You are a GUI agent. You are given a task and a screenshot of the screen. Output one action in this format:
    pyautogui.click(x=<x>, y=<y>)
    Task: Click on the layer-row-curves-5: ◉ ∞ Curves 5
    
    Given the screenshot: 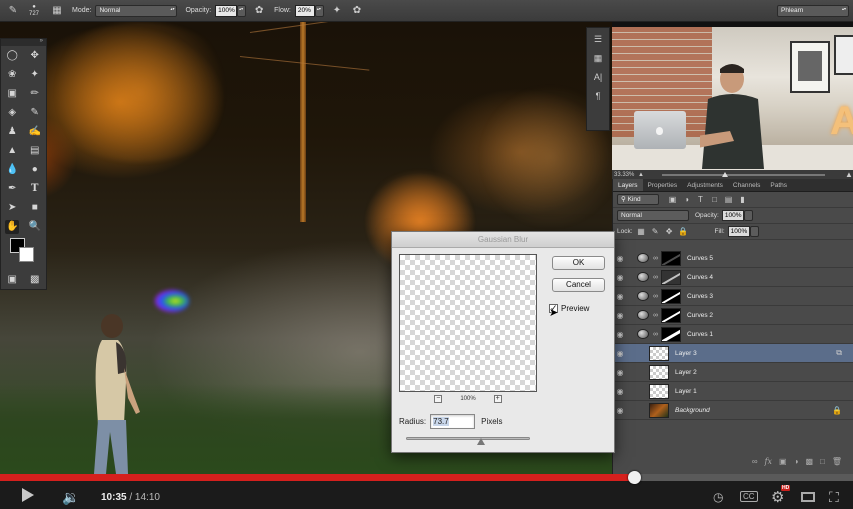 What is the action you would take?
    pyautogui.click(x=733, y=258)
    